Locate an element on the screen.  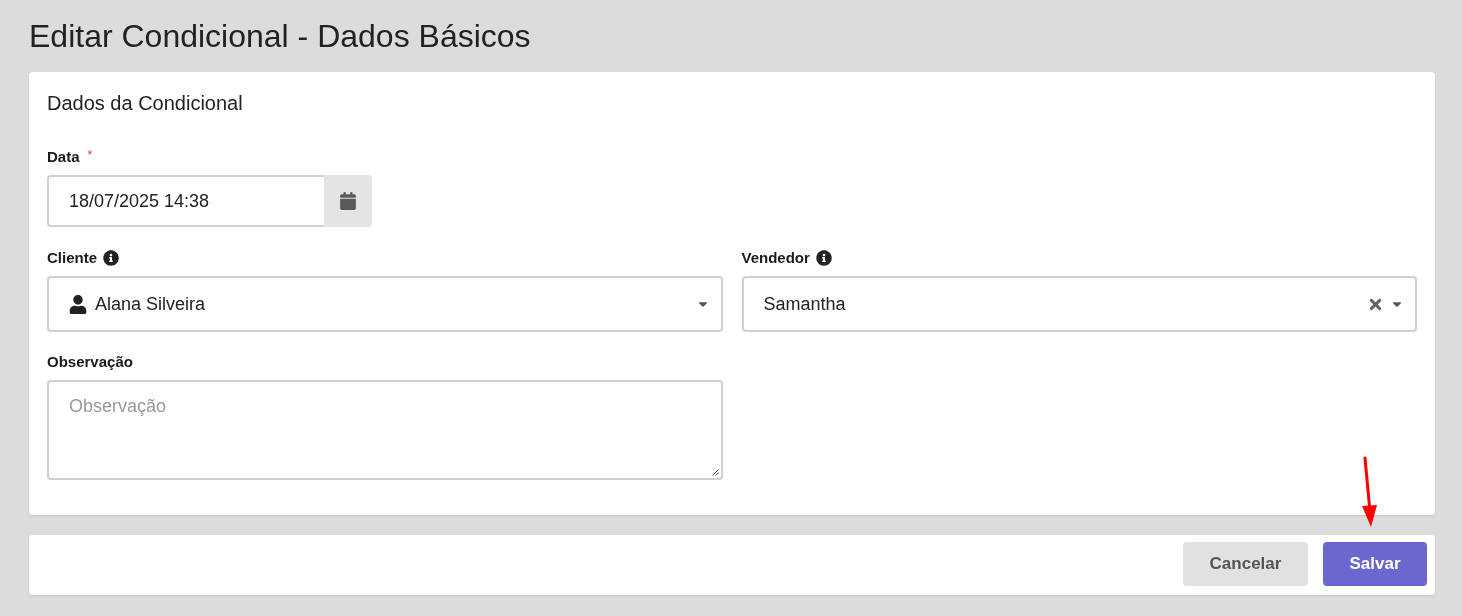
client-label: Cliente is located at coordinates (72, 258).